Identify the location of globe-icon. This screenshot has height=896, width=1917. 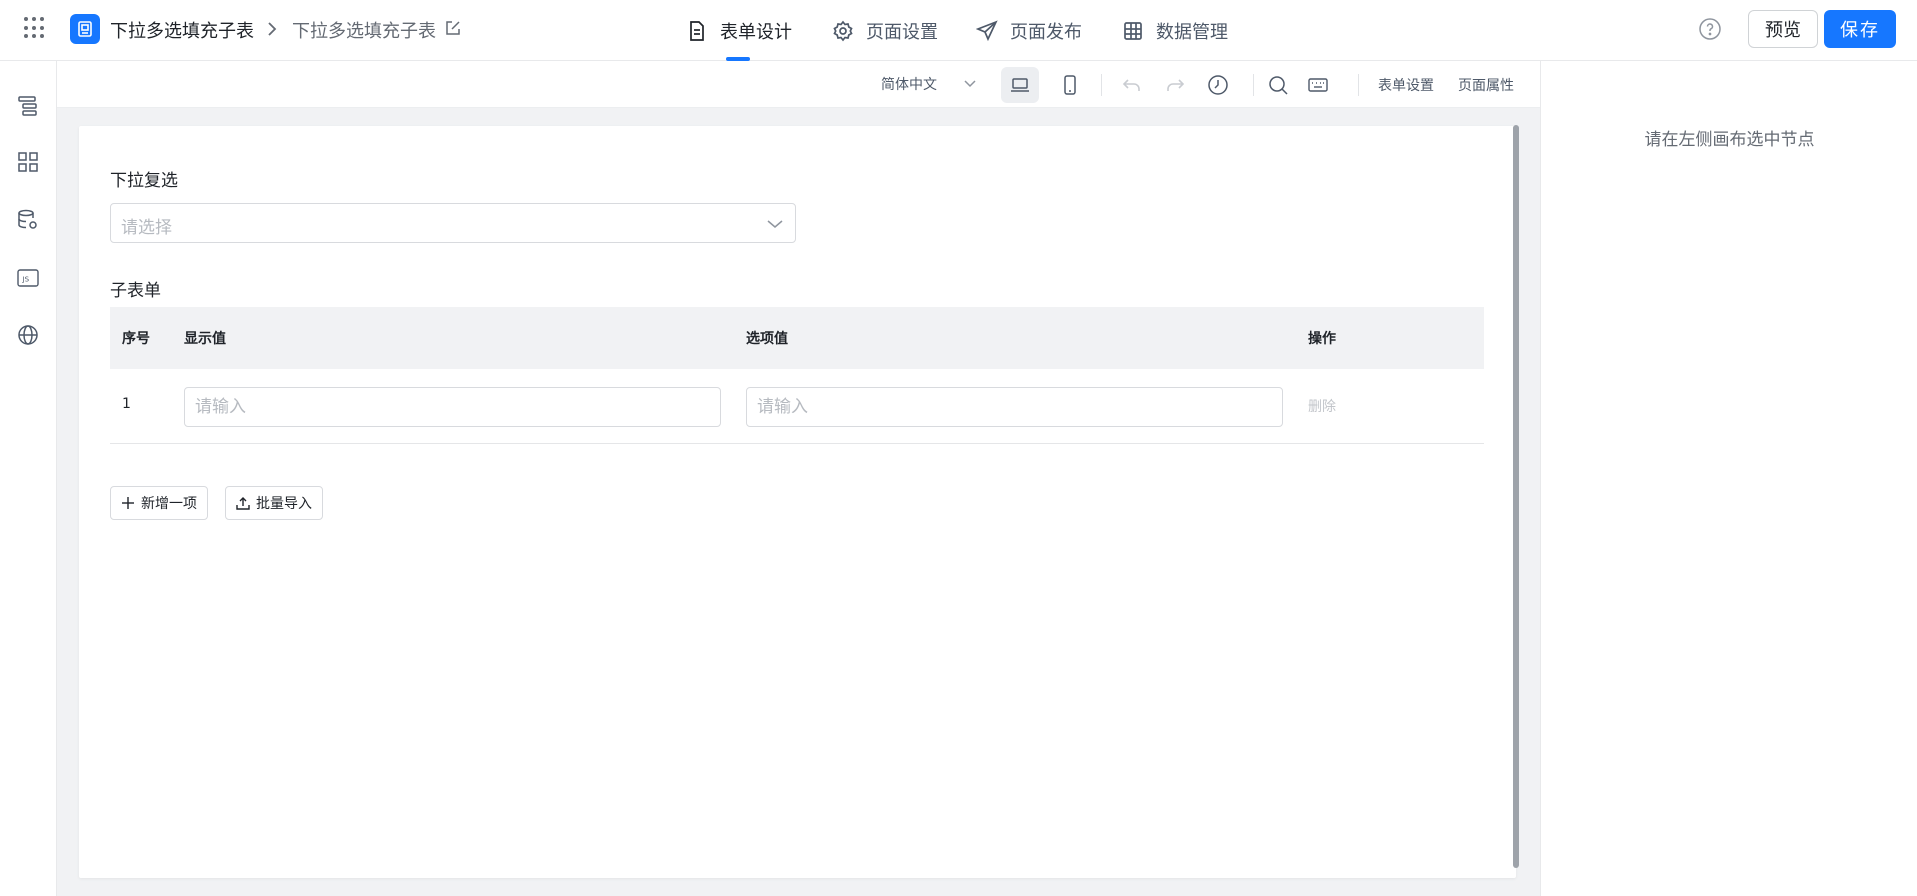
(28, 335).